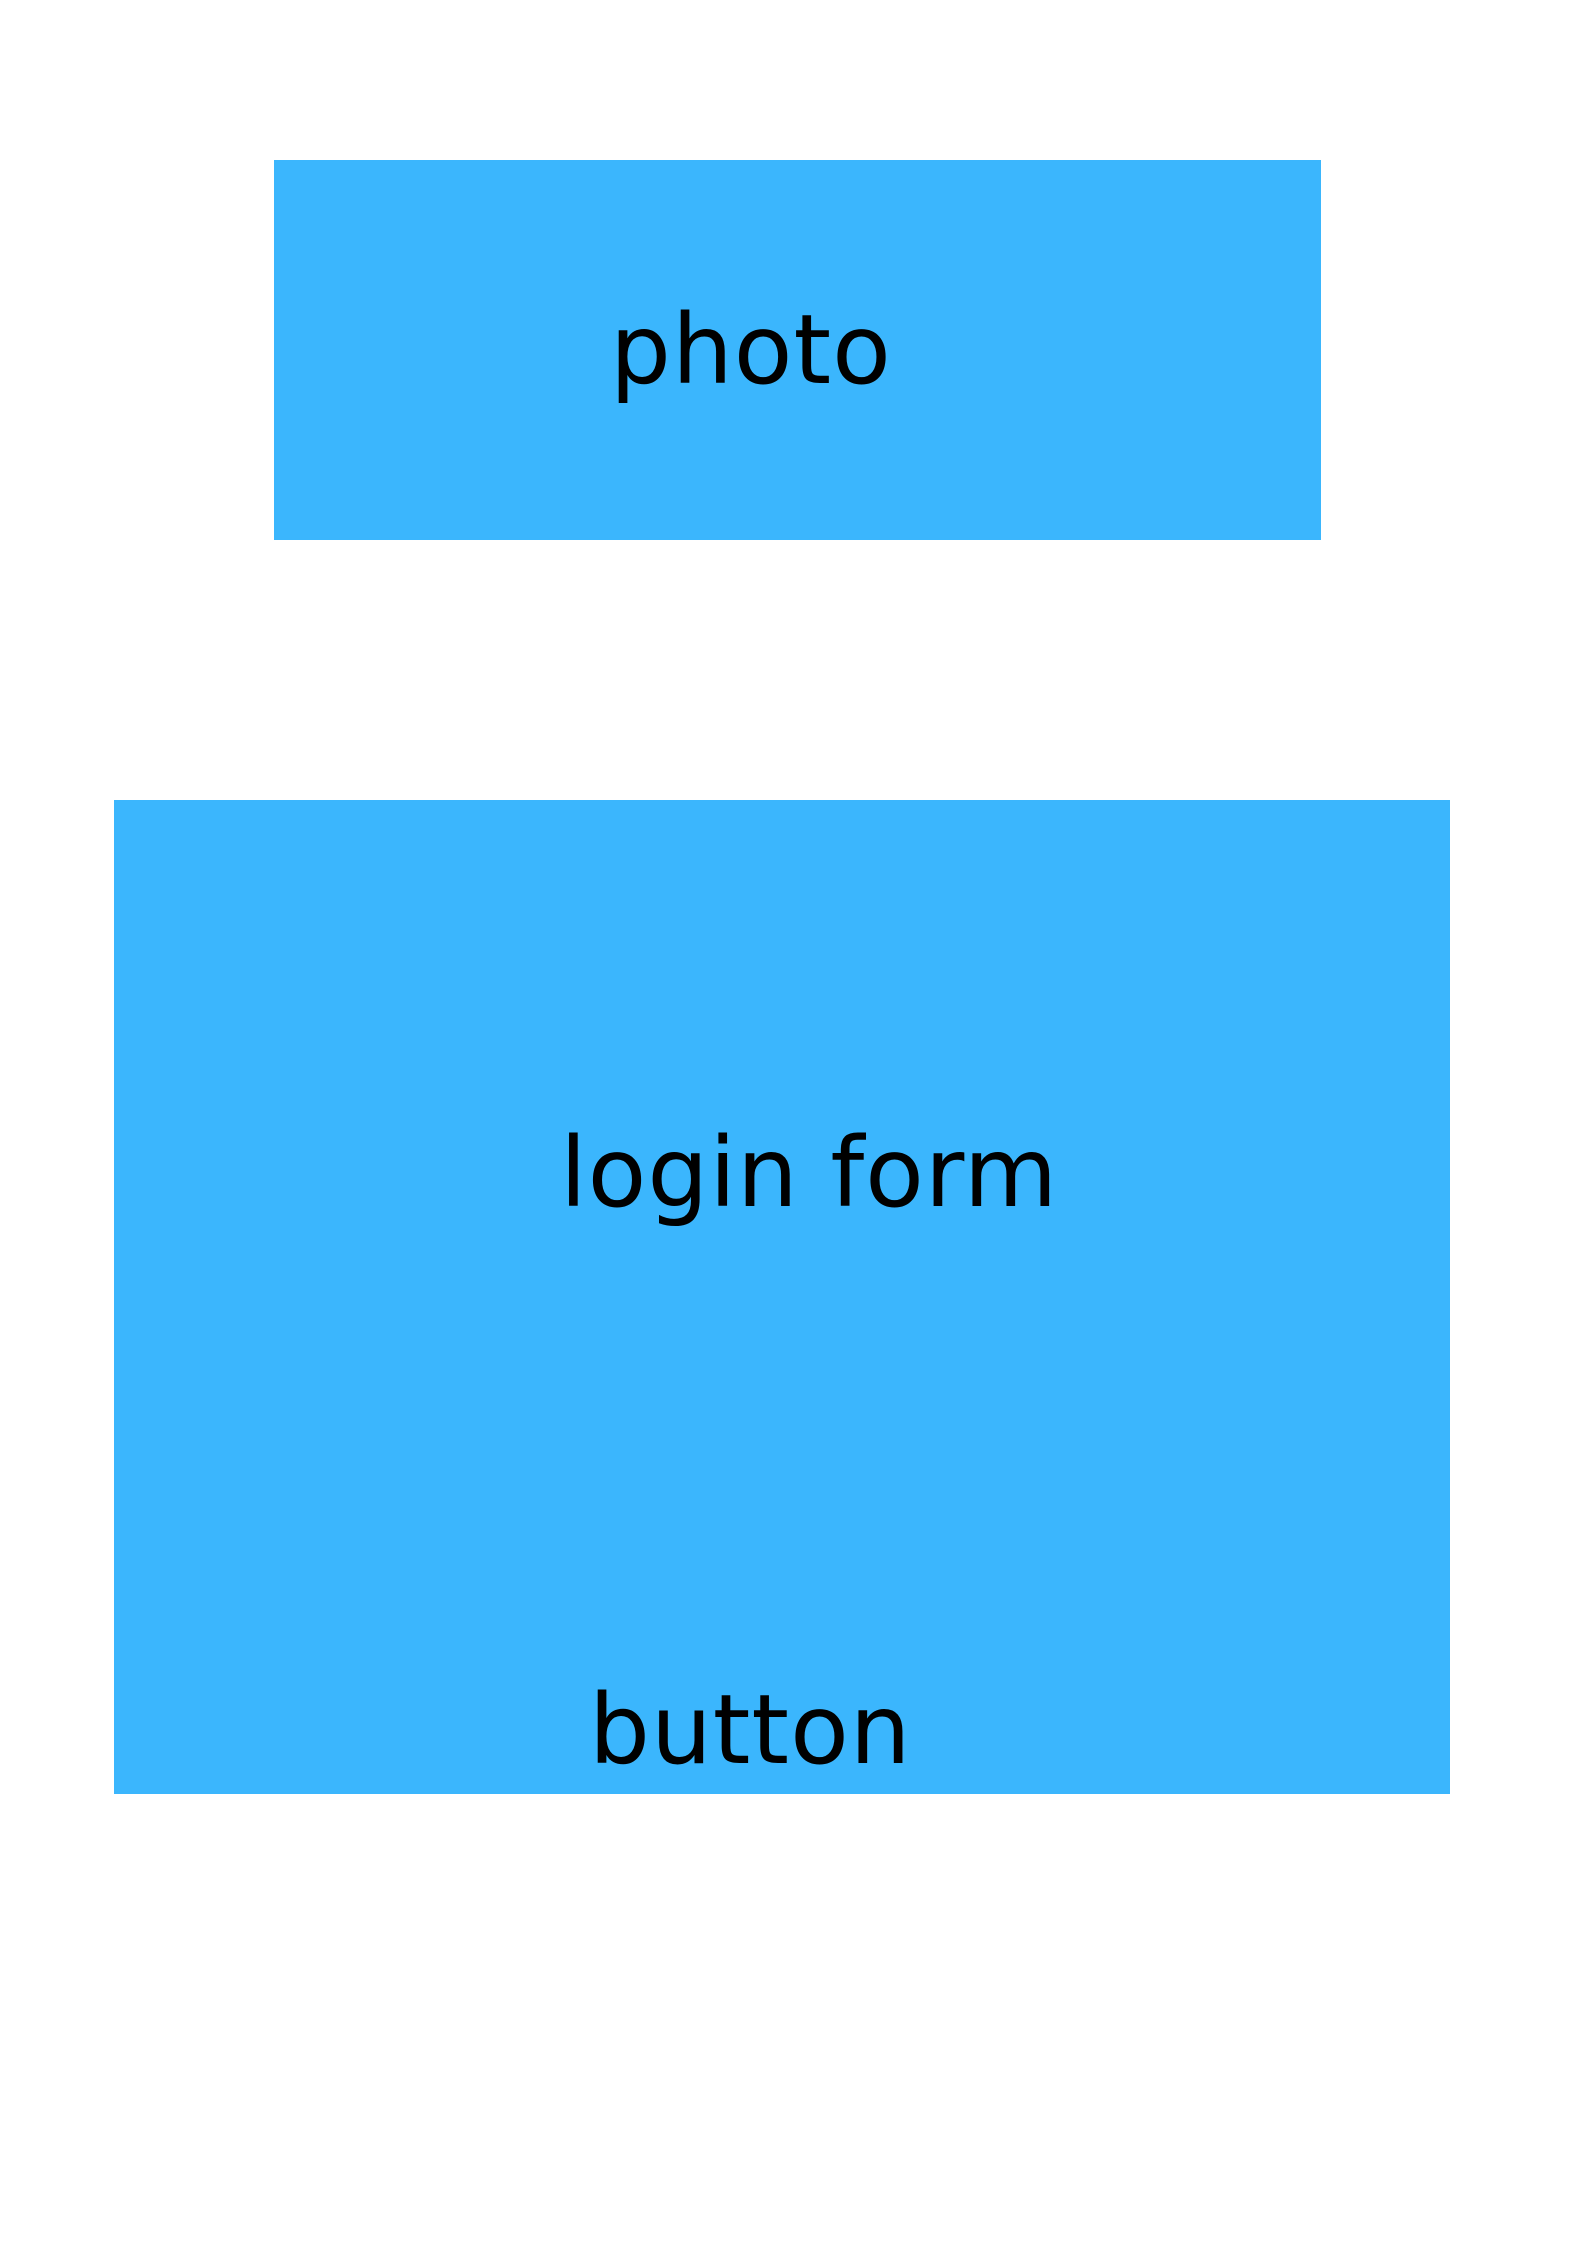 The width and height of the screenshot is (1587, 2245). What do you see at coordinates (751, 350) in the screenshot?
I see `photo-label: photo` at bounding box center [751, 350].